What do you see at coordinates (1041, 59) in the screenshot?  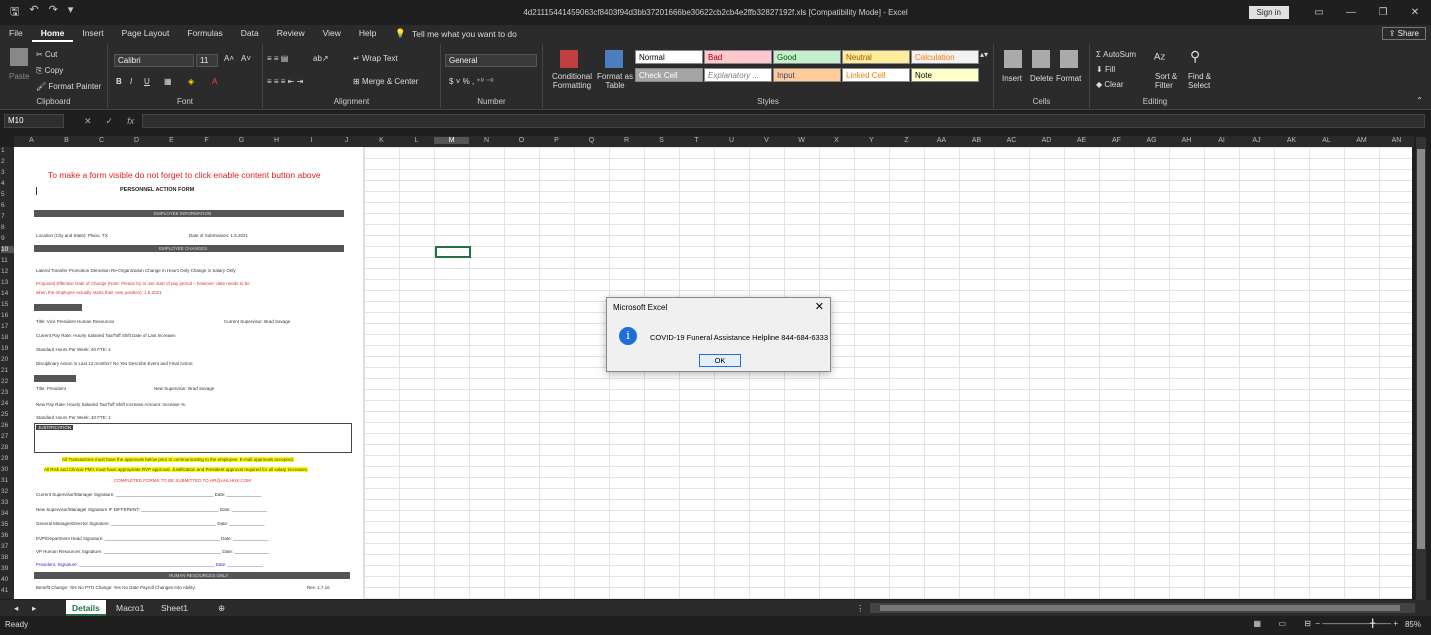 I see `delete-cells-icon` at bounding box center [1041, 59].